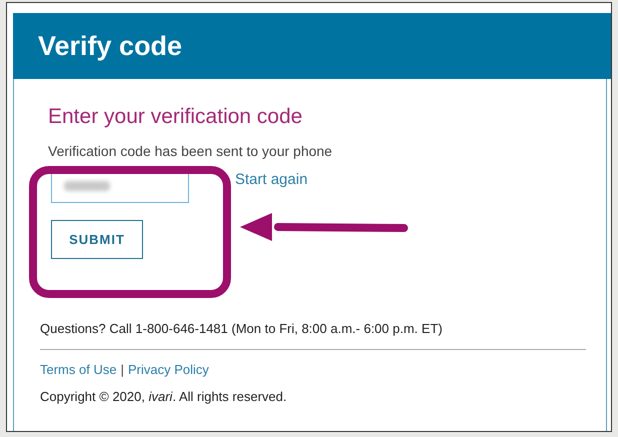 The height and width of the screenshot is (437, 618). What do you see at coordinates (78, 369) in the screenshot?
I see `footer-link: Terms of Use` at bounding box center [78, 369].